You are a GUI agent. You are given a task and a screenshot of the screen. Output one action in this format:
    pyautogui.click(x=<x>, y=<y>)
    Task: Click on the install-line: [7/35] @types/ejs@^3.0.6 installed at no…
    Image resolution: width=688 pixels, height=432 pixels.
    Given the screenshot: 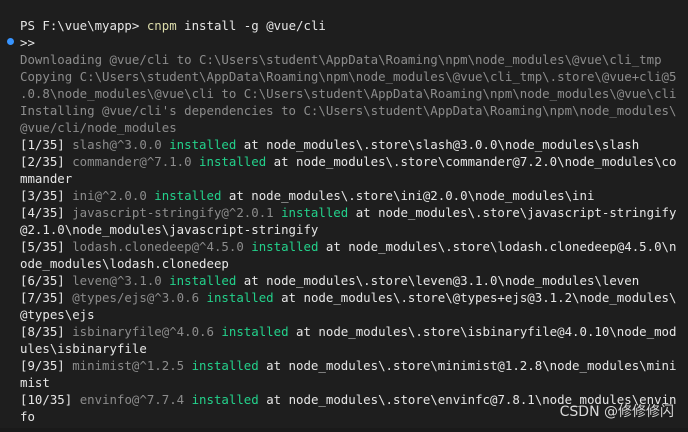 What is the action you would take?
    pyautogui.click(x=348, y=297)
    